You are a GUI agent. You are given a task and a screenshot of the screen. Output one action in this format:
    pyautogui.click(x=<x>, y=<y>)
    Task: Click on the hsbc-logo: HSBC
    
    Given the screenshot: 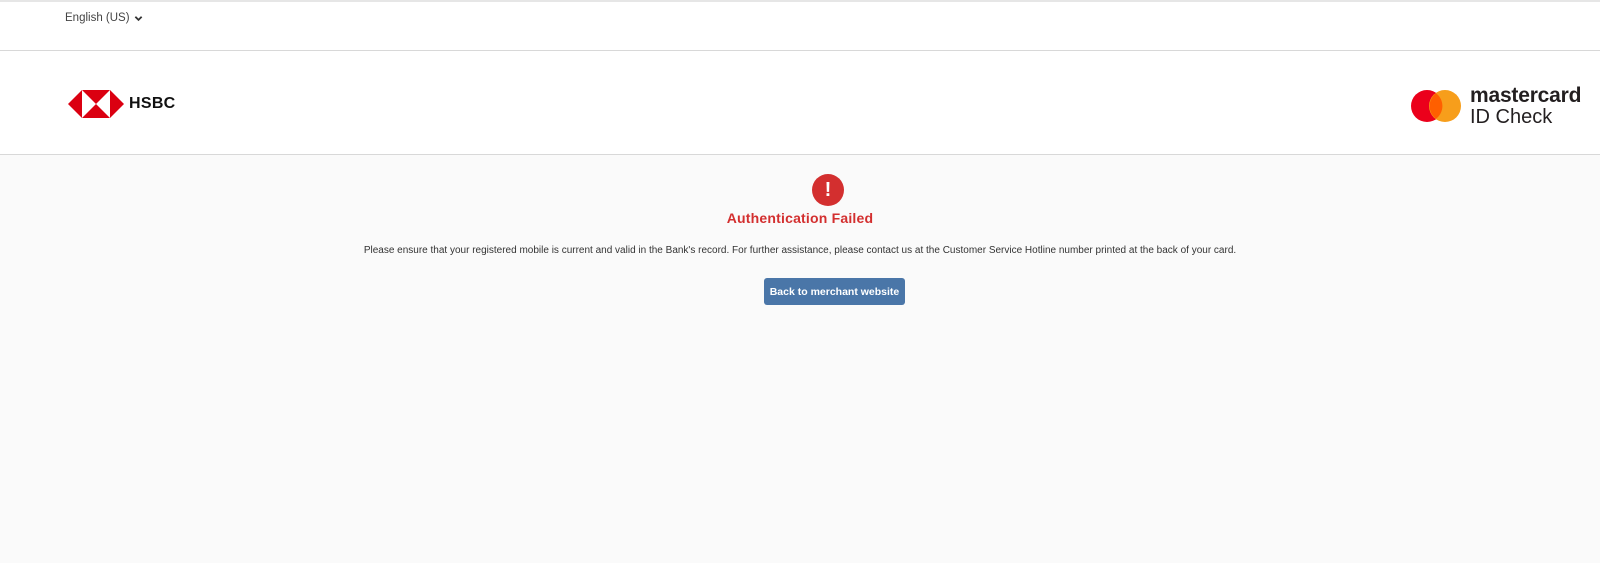 What is the action you would take?
    pyautogui.click(x=122, y=104)
    